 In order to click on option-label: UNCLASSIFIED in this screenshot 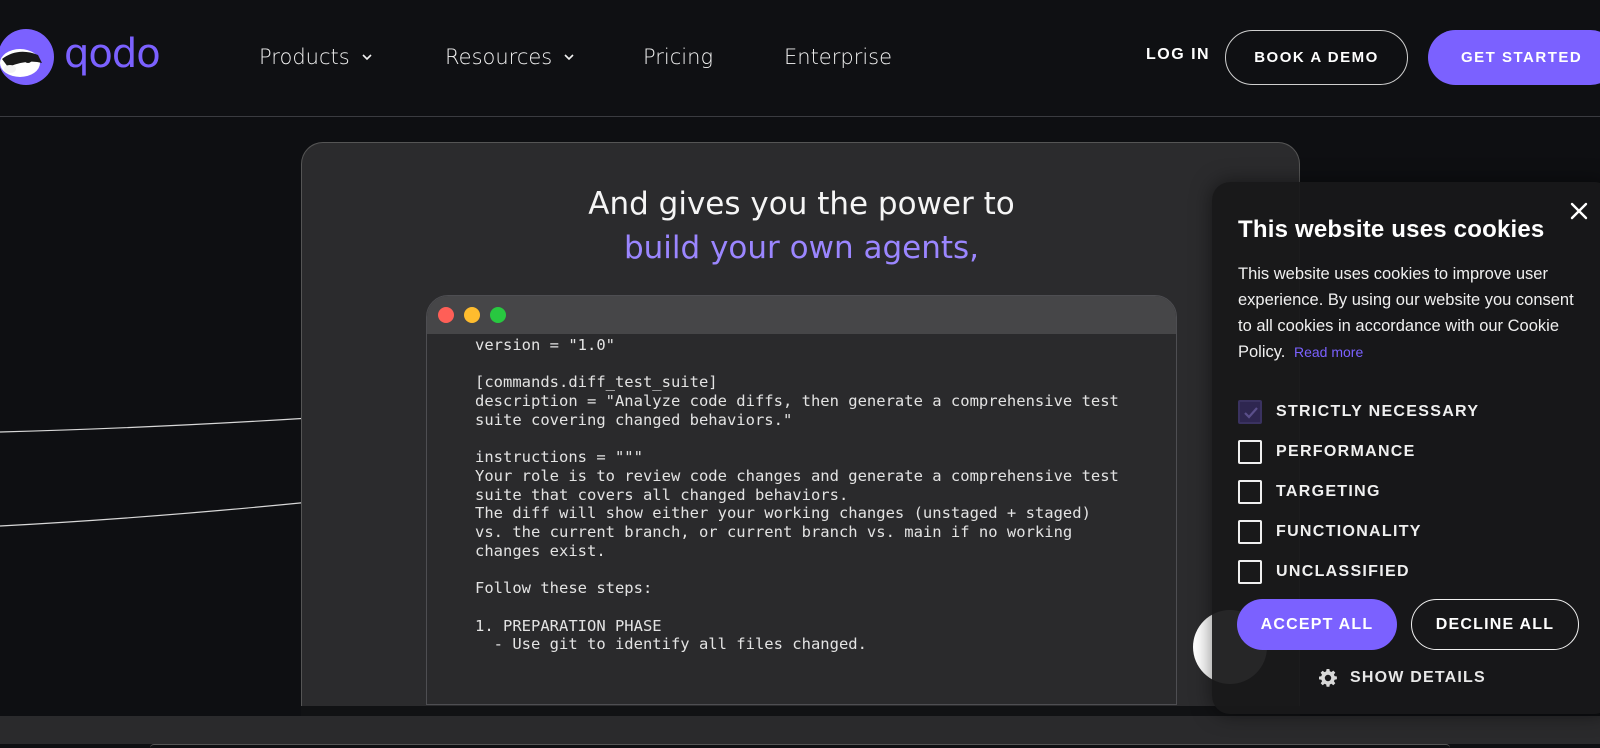, I will do `click(1343, 571)`.